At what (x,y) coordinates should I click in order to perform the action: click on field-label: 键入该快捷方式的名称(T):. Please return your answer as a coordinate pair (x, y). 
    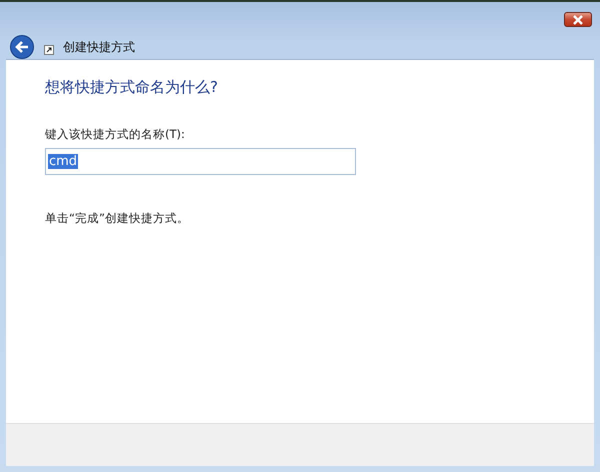
    Looking at the image, I should click on (115, 134).